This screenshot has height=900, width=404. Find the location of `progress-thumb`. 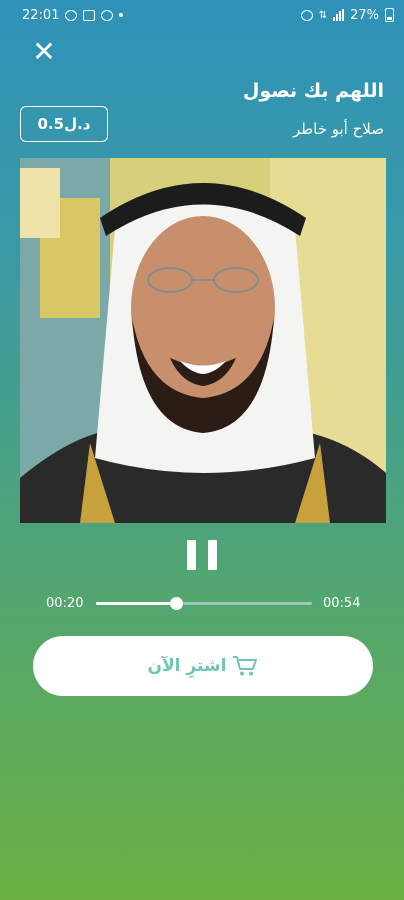

progress-thumb is located at coordinates (176, 603).